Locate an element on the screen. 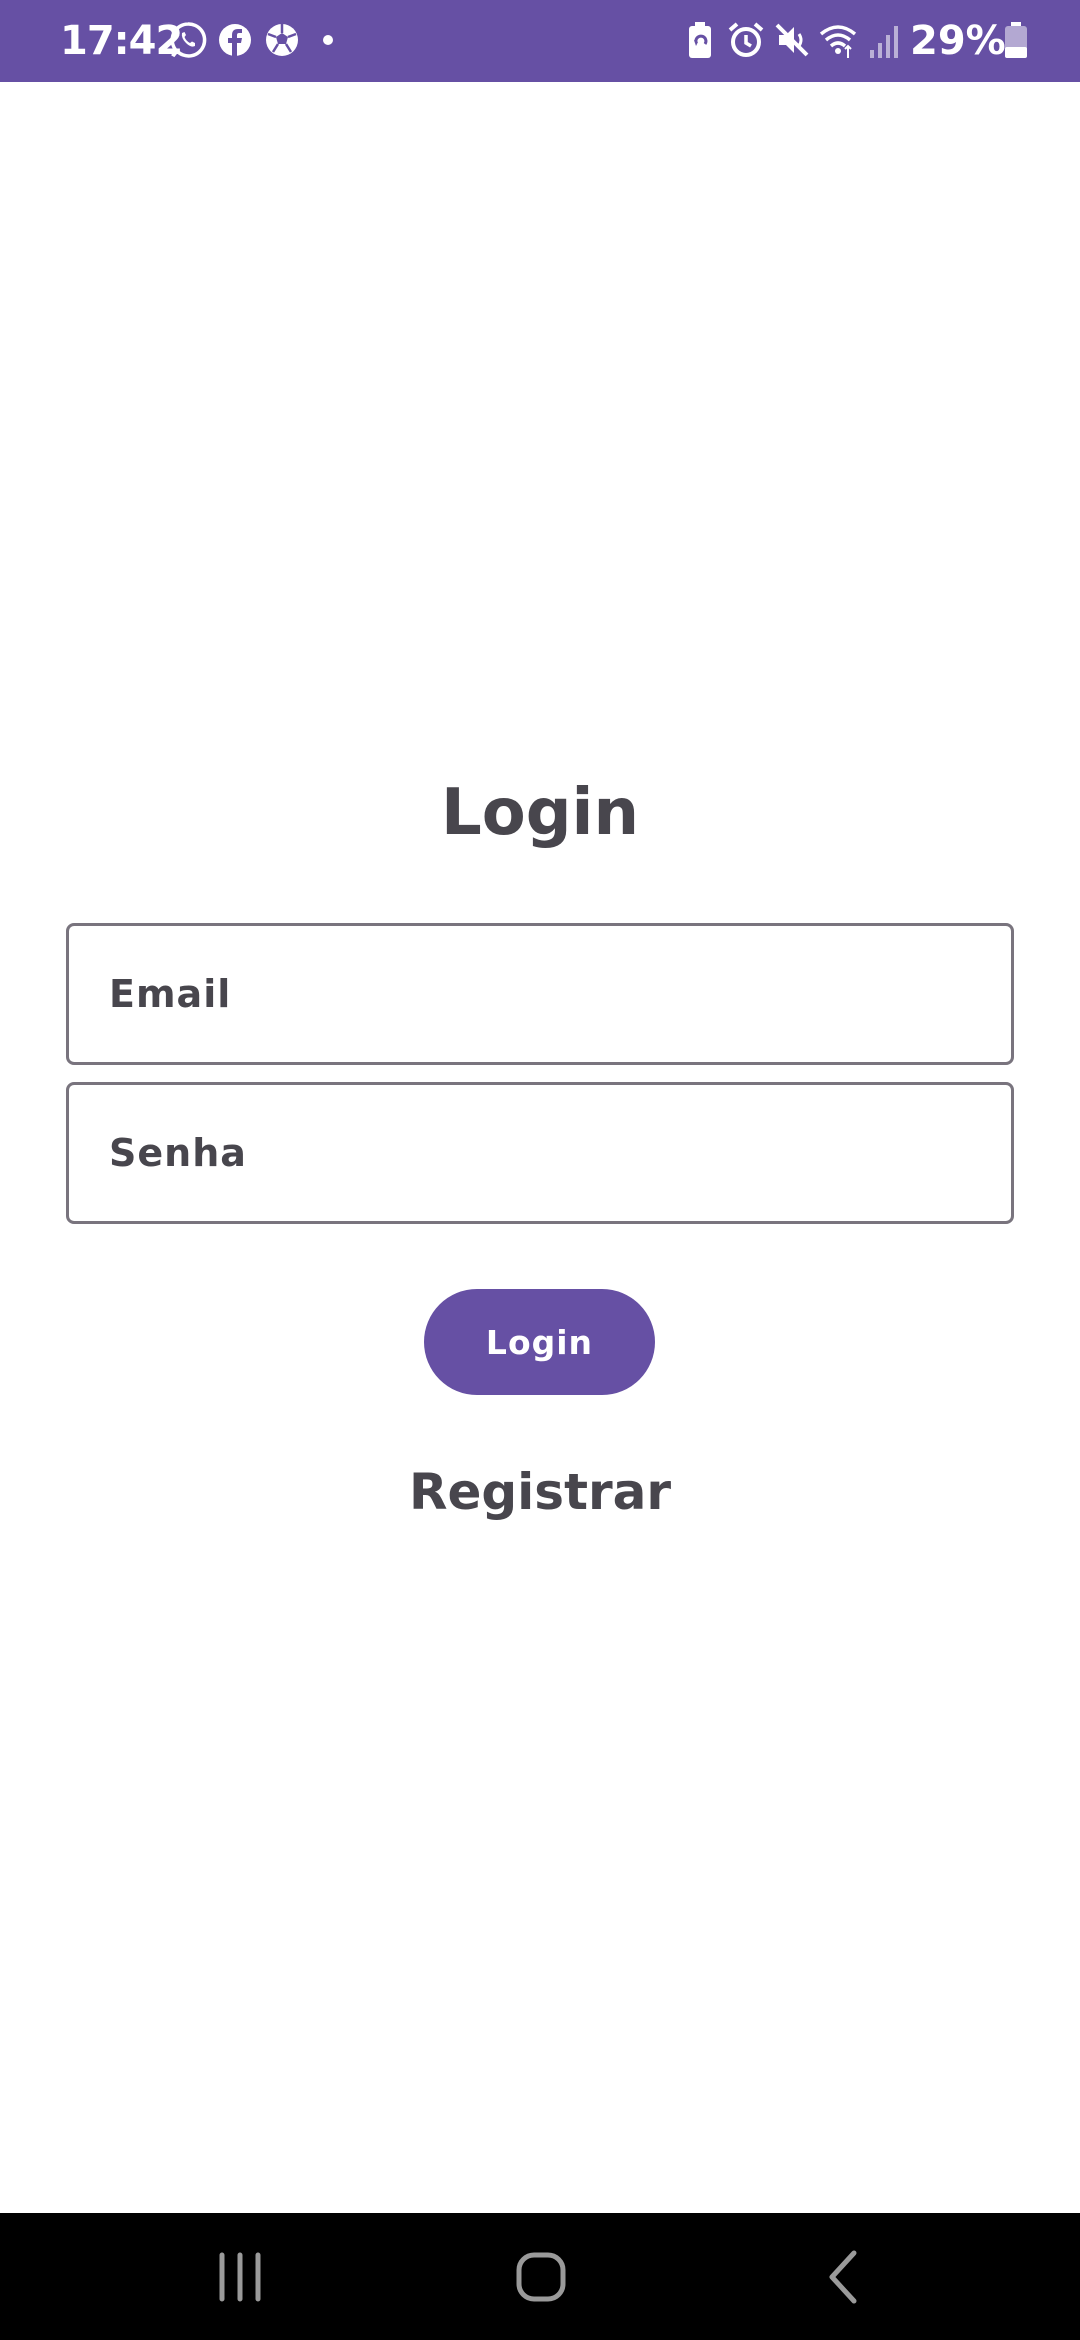 This screenshot has height=2340, width=1080. email-field is located at coordinates (540, 994).